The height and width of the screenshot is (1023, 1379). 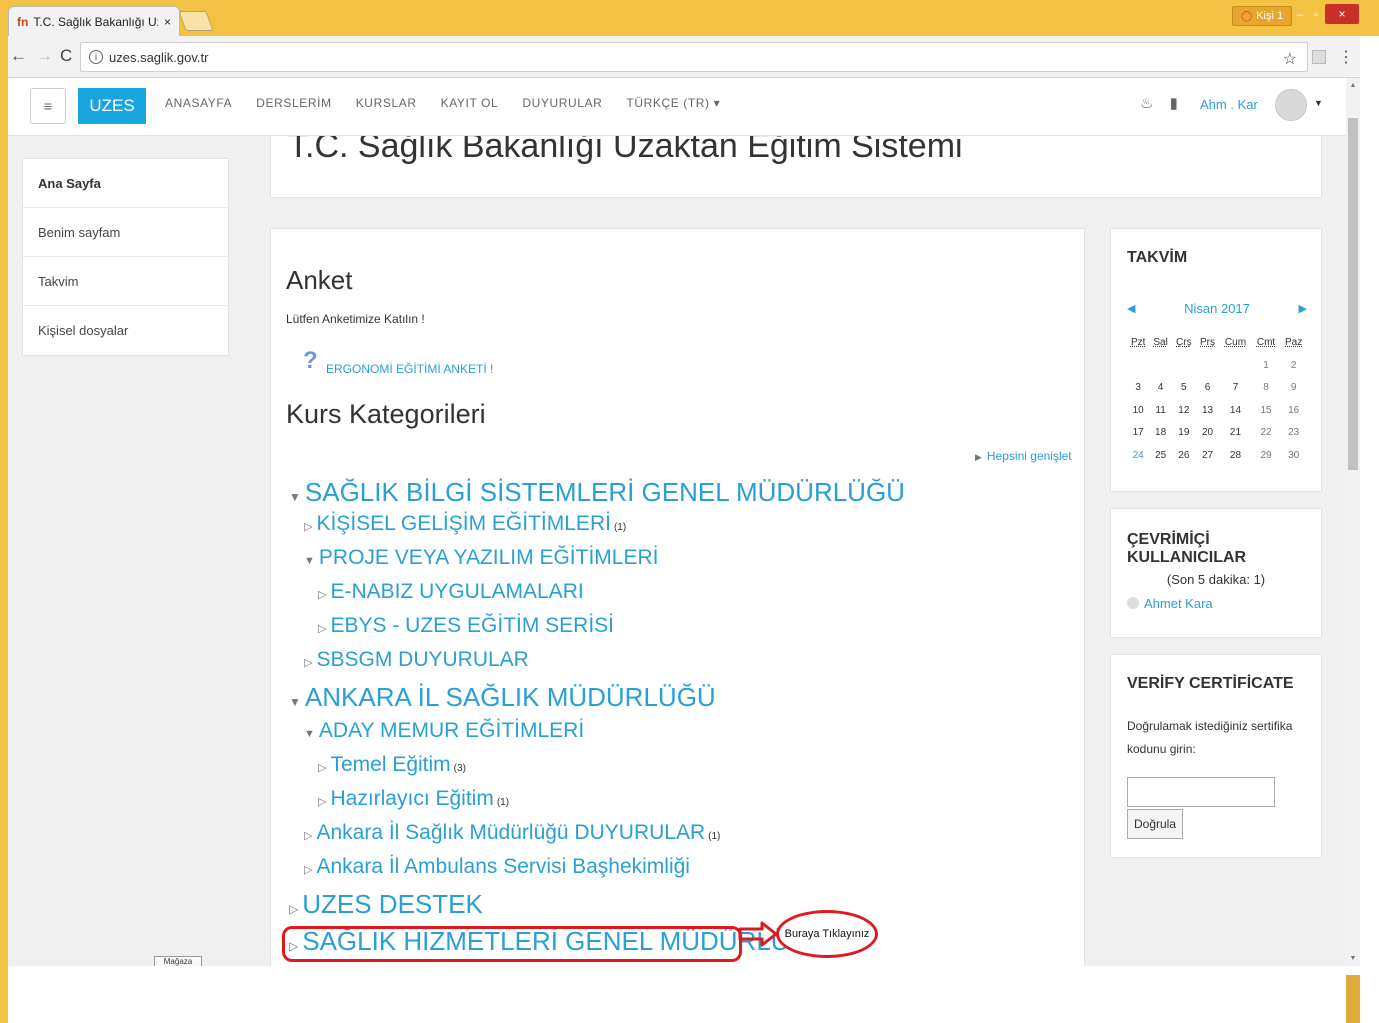 I want to click on profile-button: ◯ Kişi 1, so click(x=1262, y=16).